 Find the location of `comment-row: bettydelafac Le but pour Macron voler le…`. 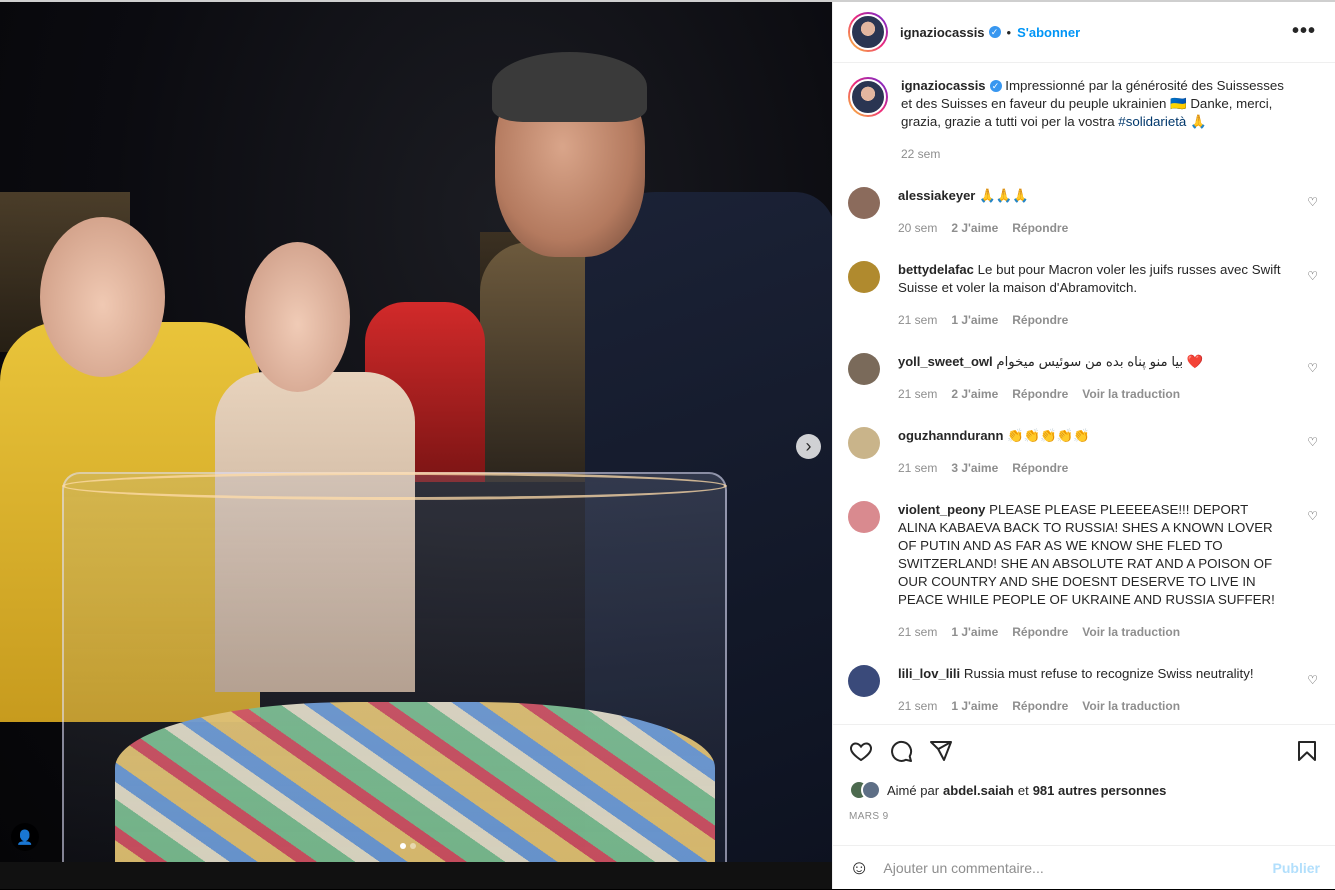

comment-row: bettydelafac Le but pour Macron voler le… is located at coordinates (1083, 295).